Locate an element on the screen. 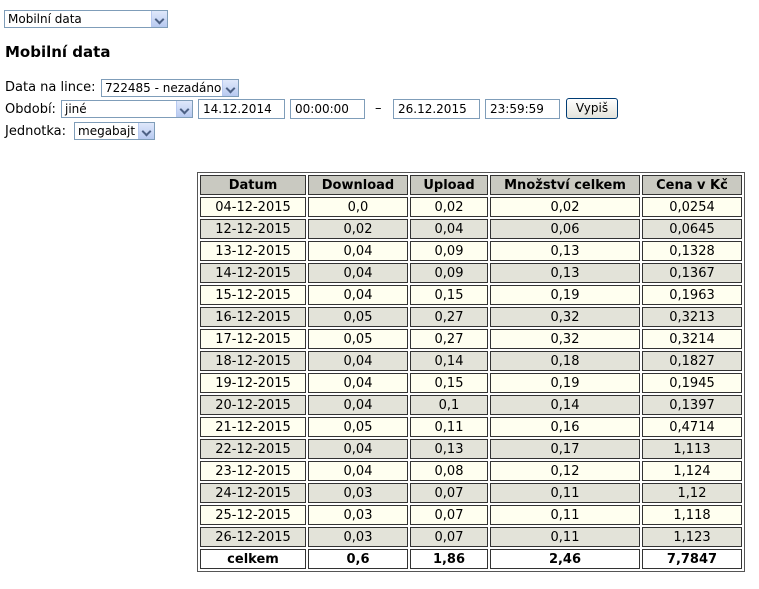 This screenshot has height=589, width=759. table-row: 26-12-2015 0,03 0,07 0,11 1,123 is located at coordinates (471, 537).